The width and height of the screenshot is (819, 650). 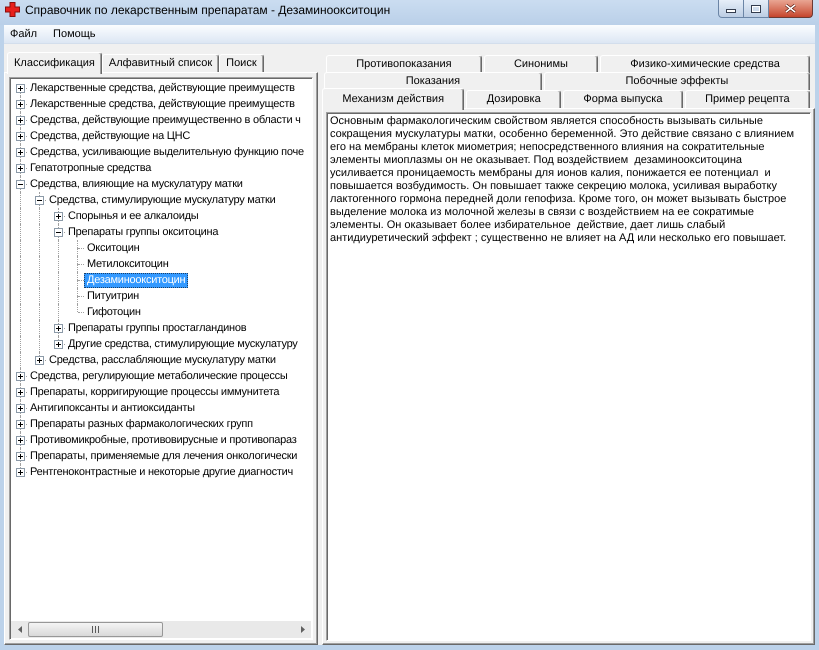 What do you see at coordinates (128, 264) in the screenshot?
I see `tree-item: Метилокситоцин` at bounding box center [128, 264].